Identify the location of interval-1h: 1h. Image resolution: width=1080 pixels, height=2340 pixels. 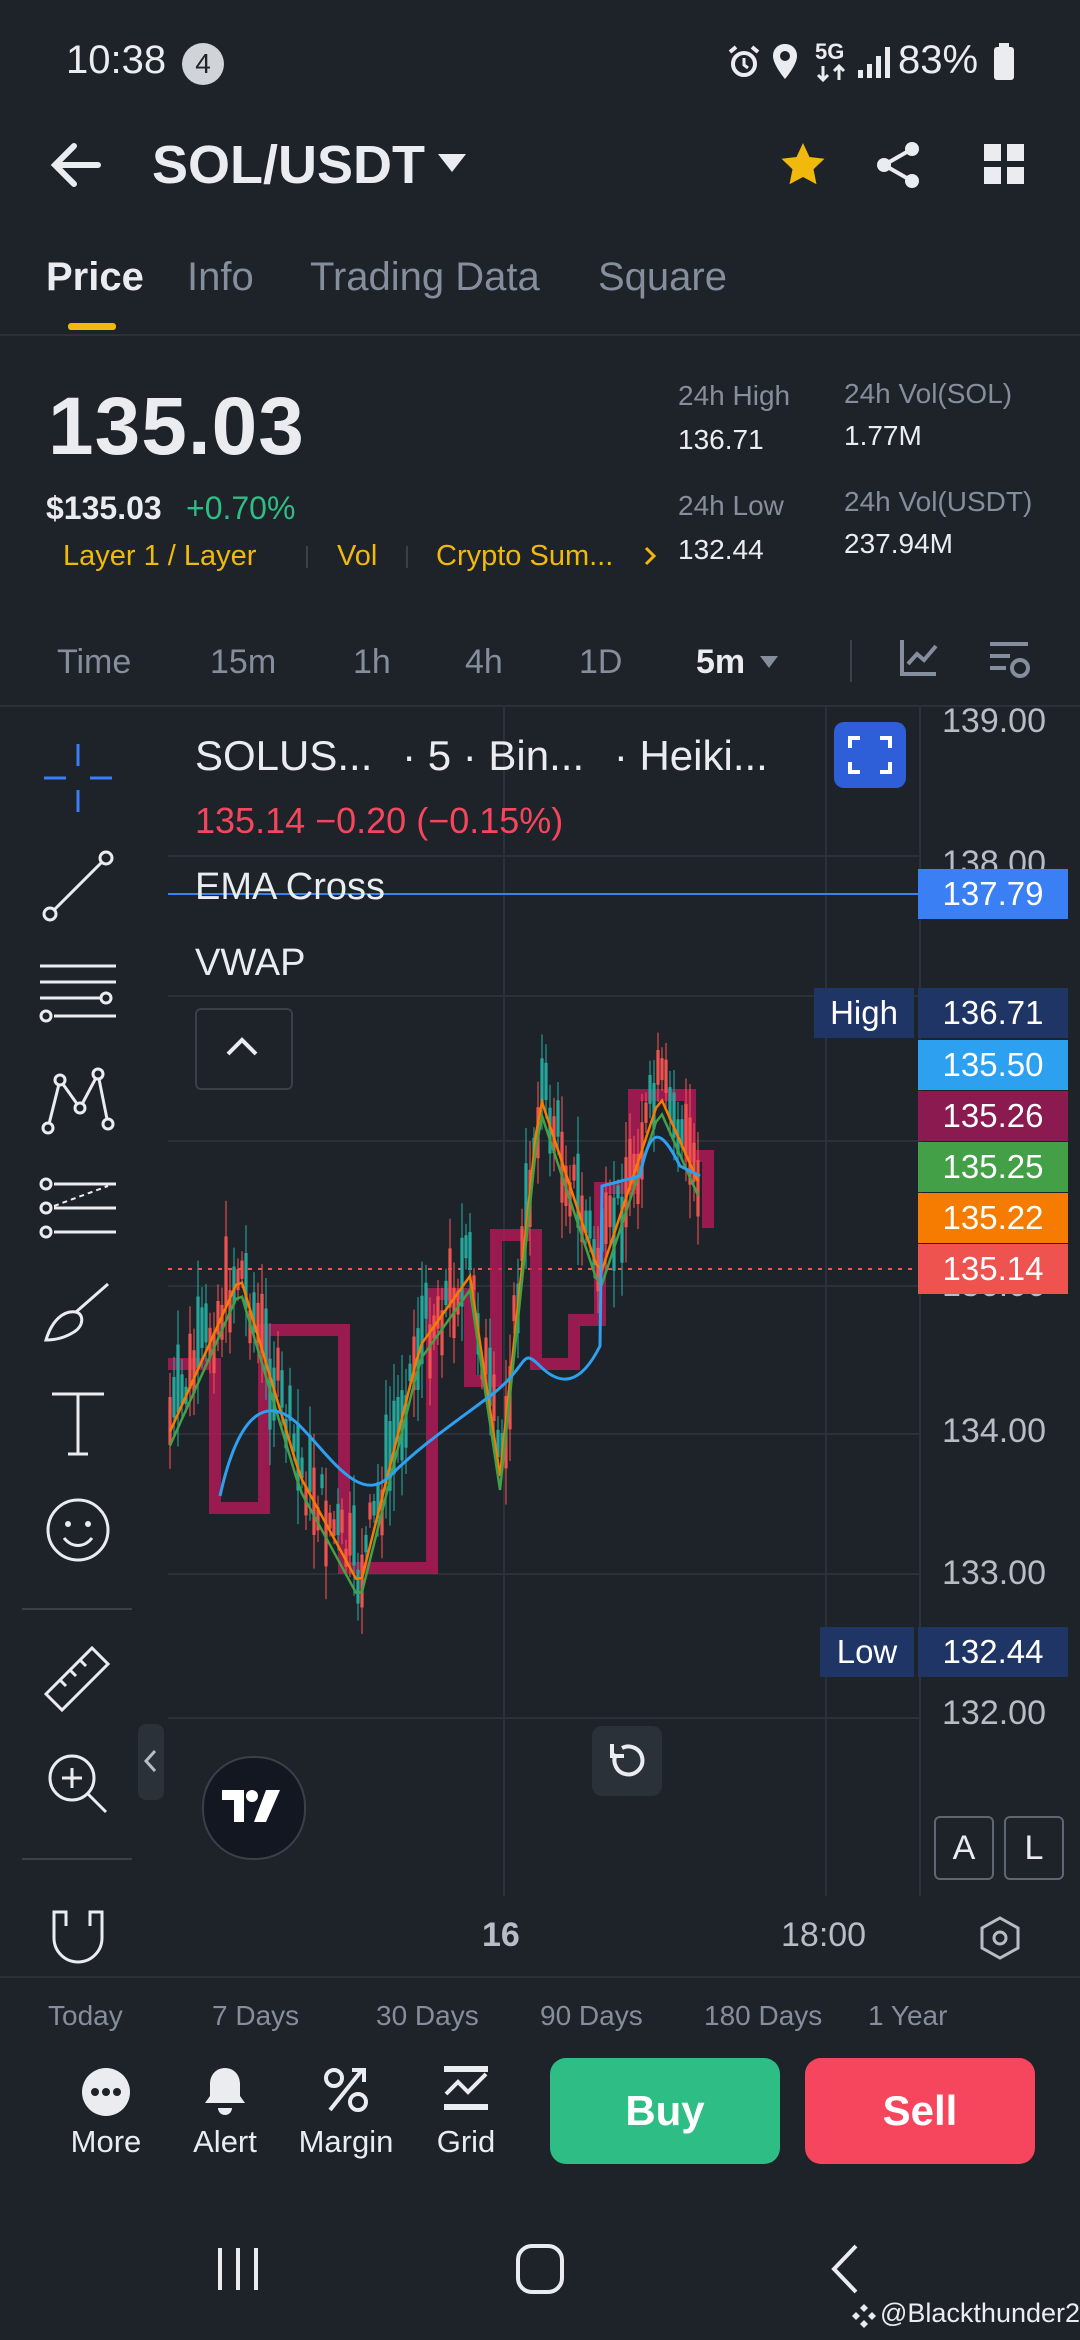
(372, 662).